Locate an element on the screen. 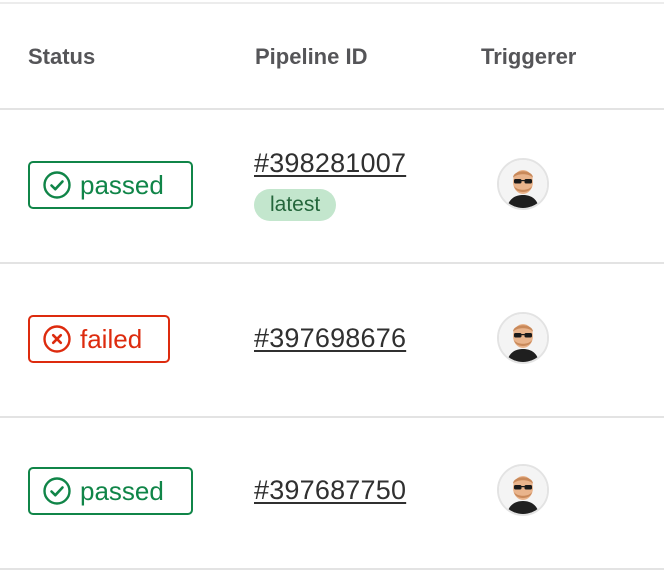 The width and height of the screenshot is (664, 570). column-header-status: Status is located at coordinates (62, 56).